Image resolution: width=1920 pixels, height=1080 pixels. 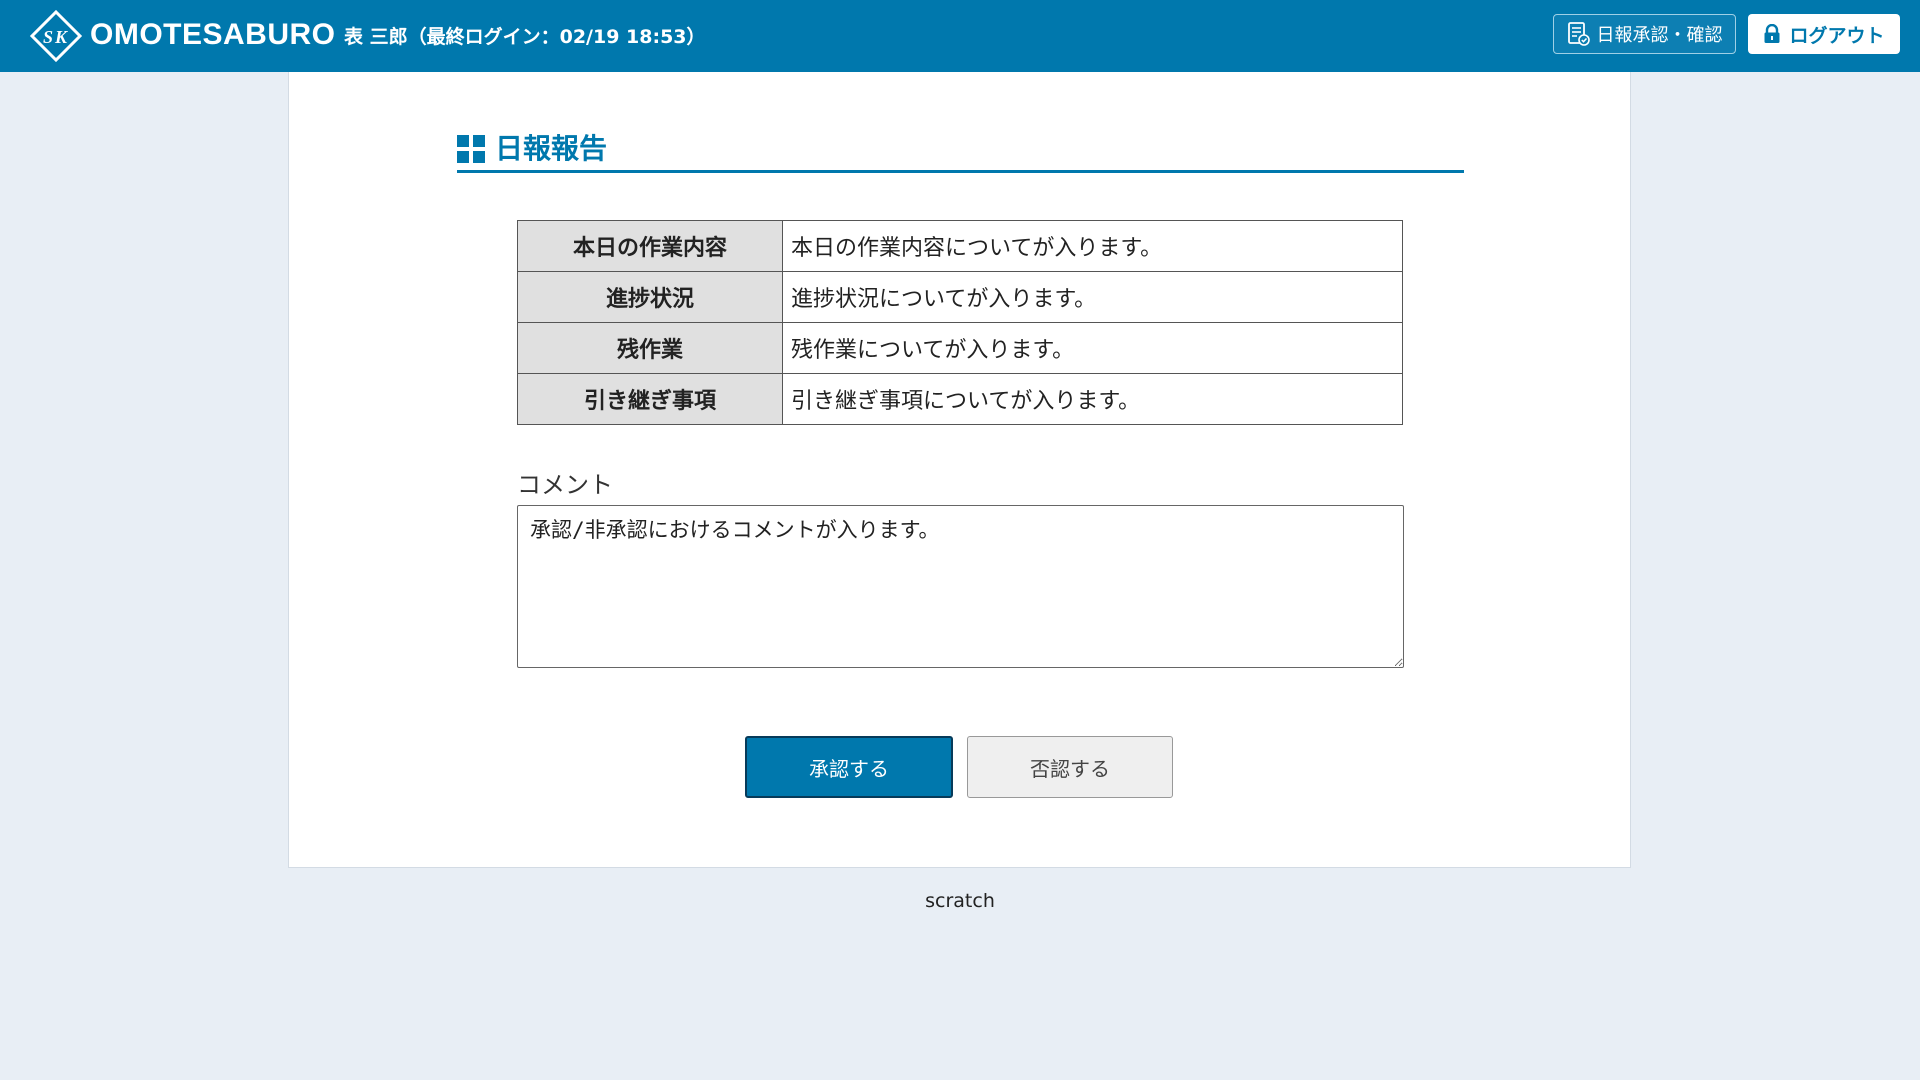 What do you see at coordinates (650, 348) in the screenshot?
I see `row-label-remaining-work: 残作業` at bounding box center [650, 348].